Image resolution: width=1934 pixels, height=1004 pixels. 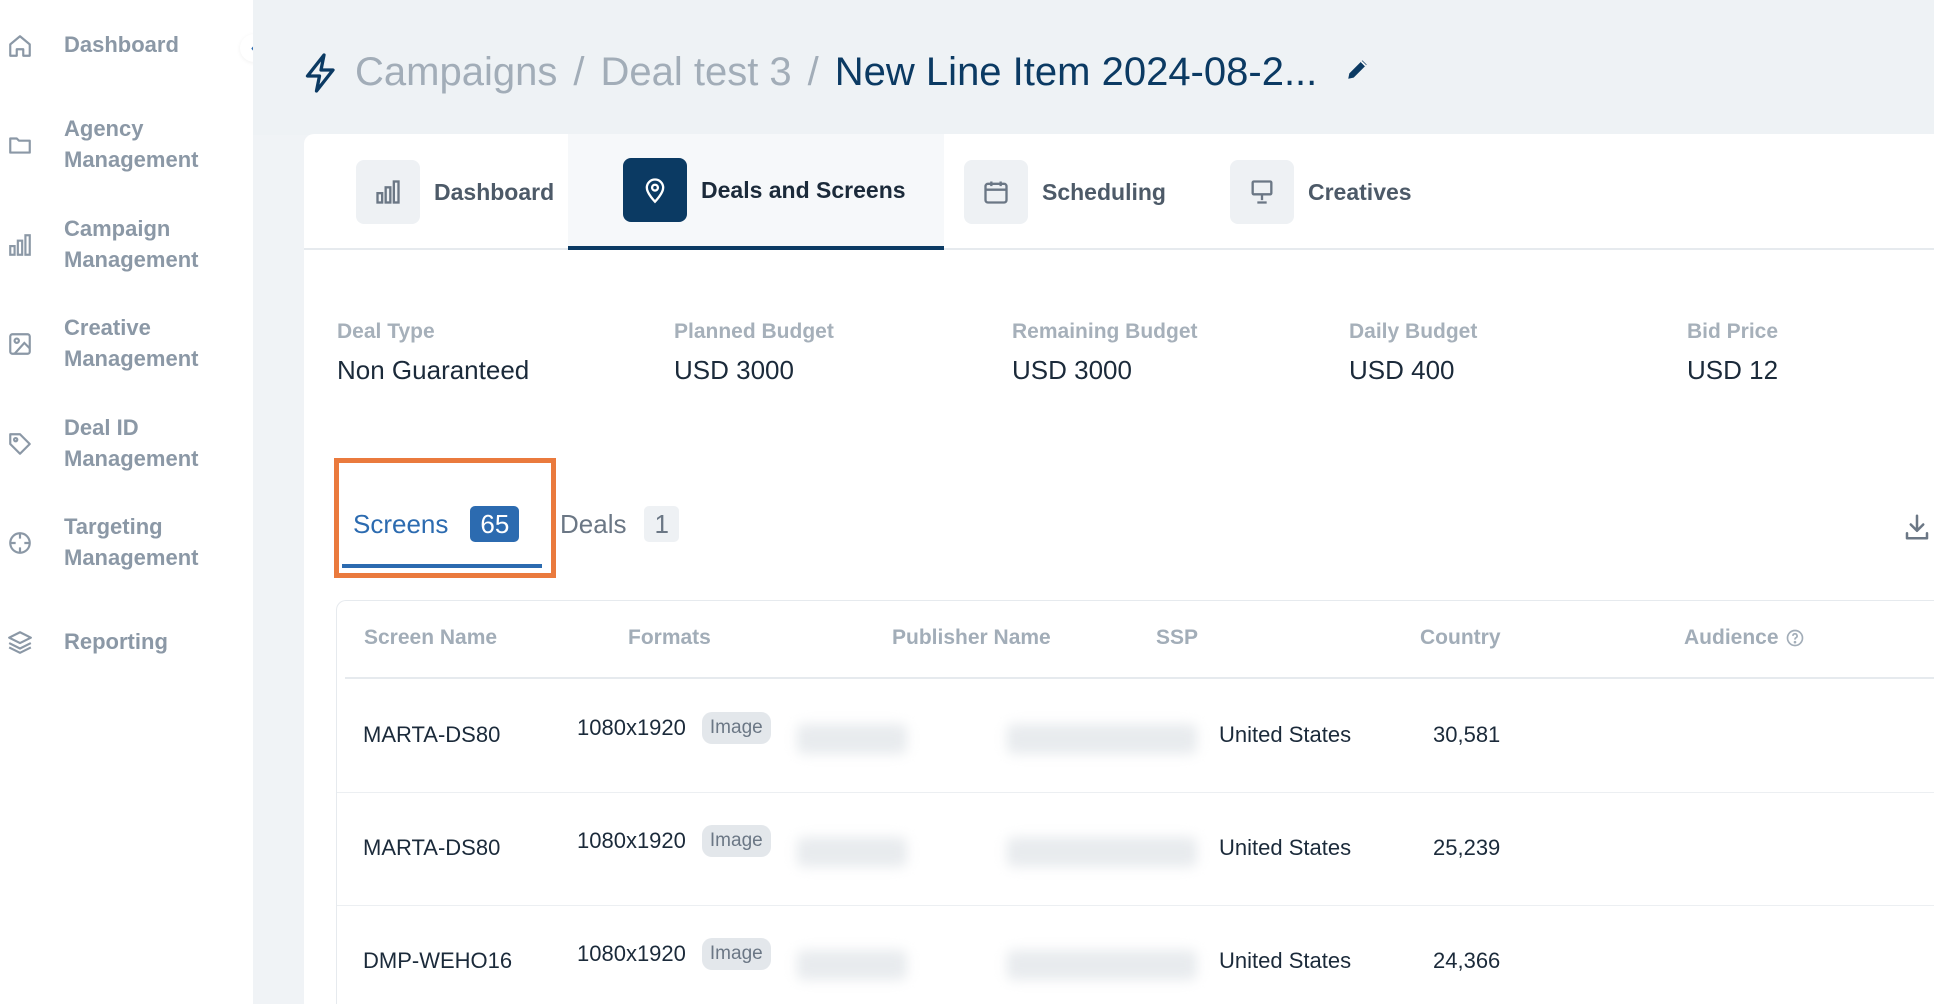 What do you see at coordinates (1360, 191) in the screenshot?
I see `tab-label: Creatives` at bounding box center [1360, 191].